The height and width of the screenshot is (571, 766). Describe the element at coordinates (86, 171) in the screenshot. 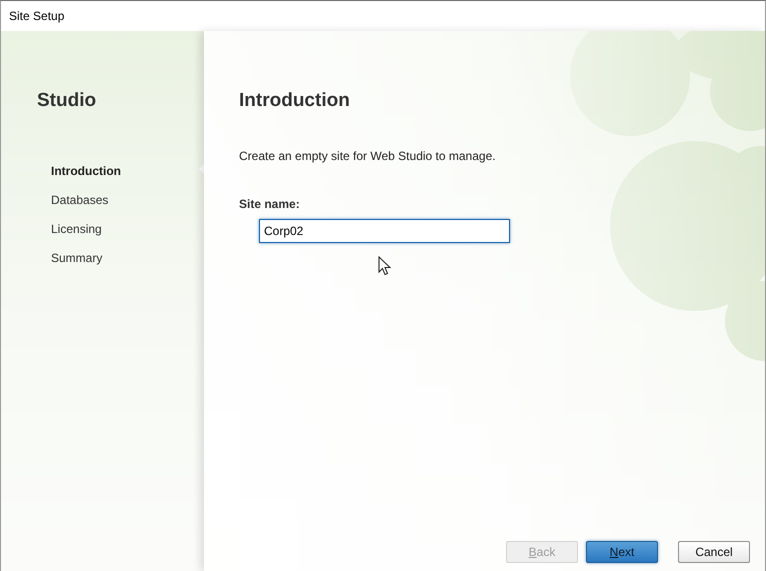

I see `step-item: Introduction` at that location.